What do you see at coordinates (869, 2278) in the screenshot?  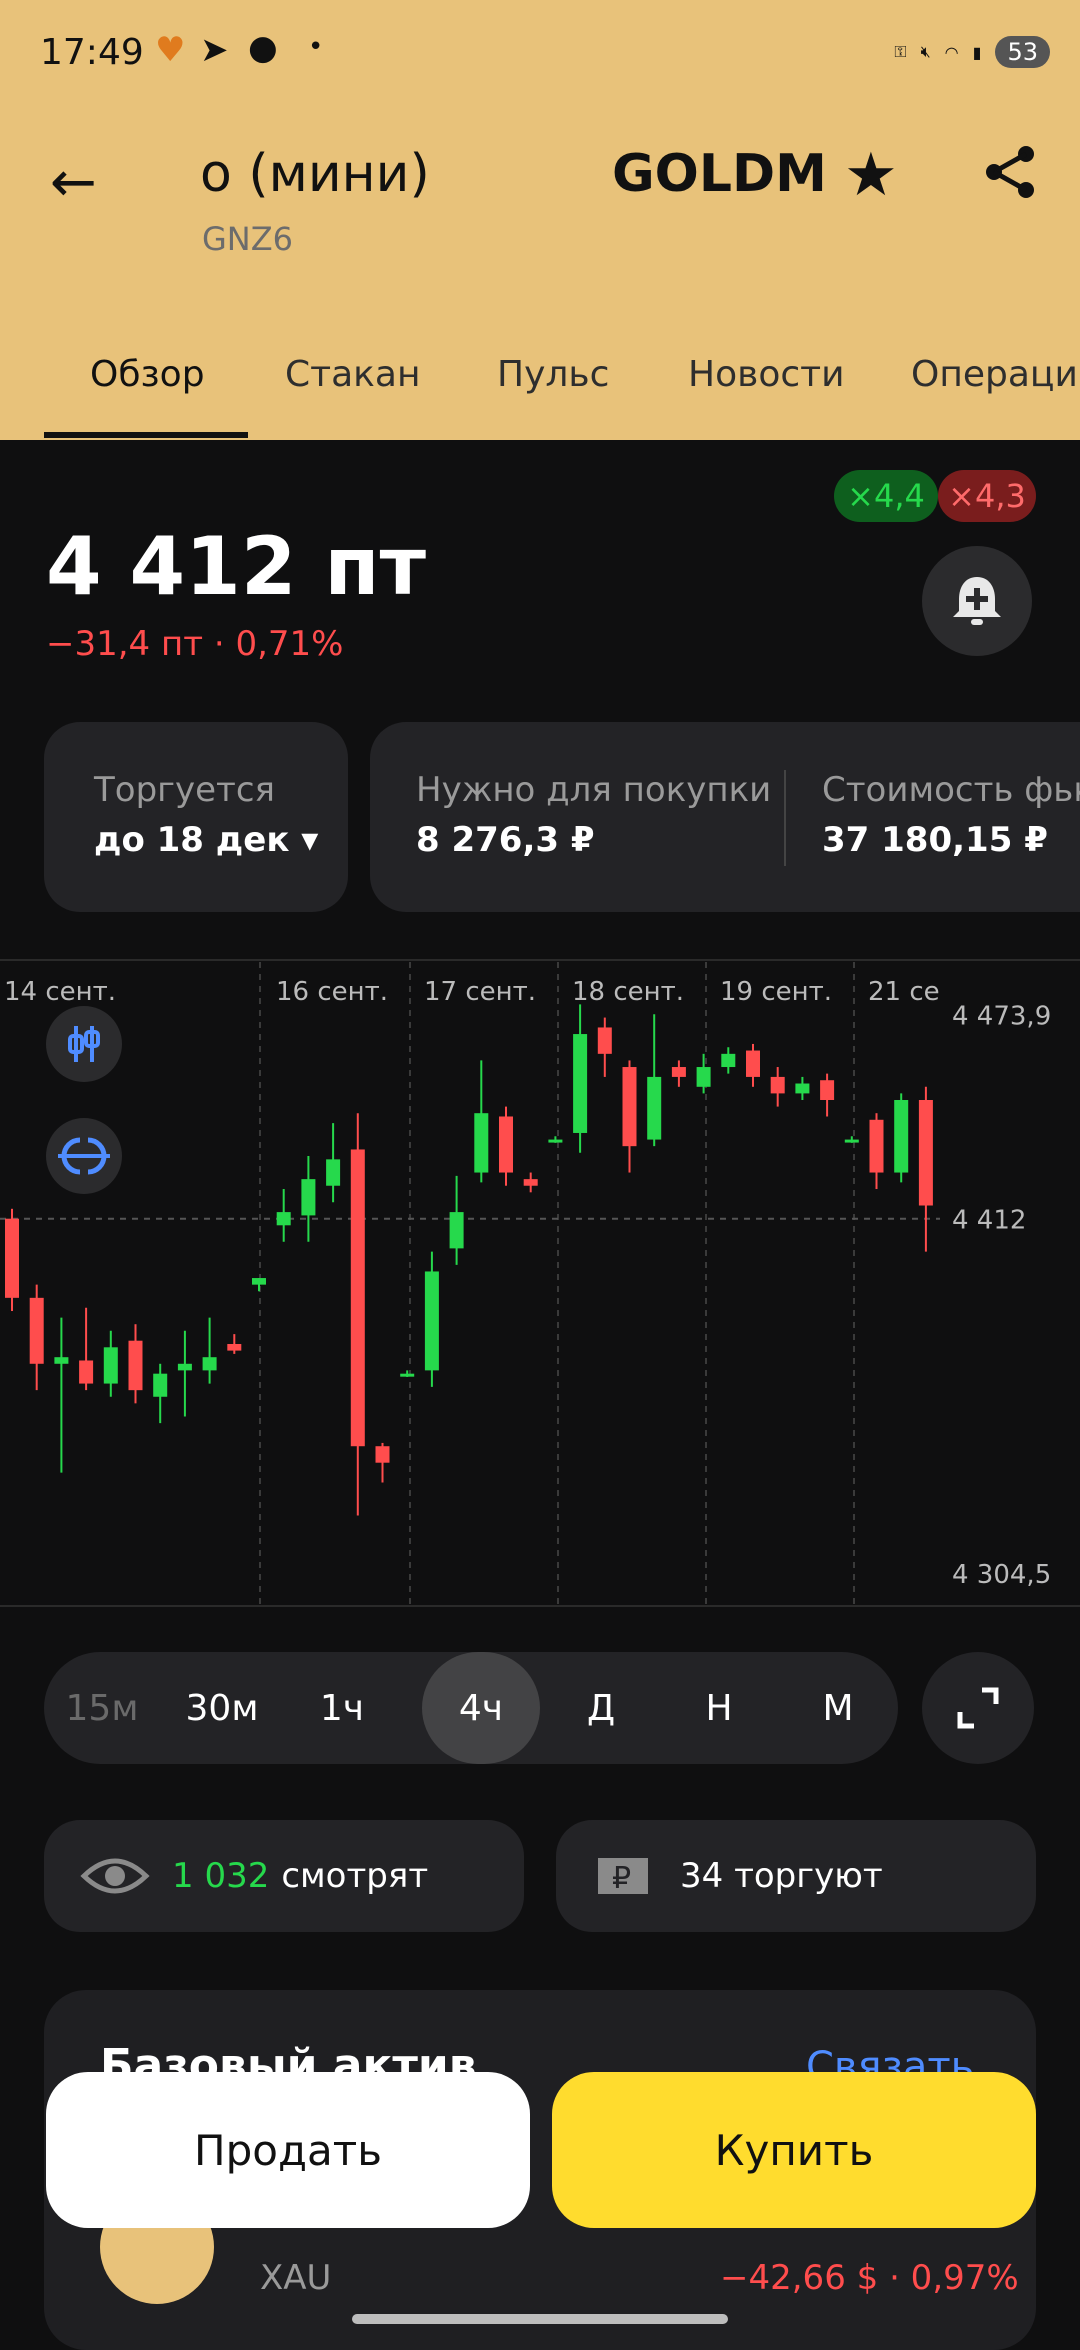 I see `asset-change: −42,66 $ · 0,97%` at bounding box center [869, 2278].